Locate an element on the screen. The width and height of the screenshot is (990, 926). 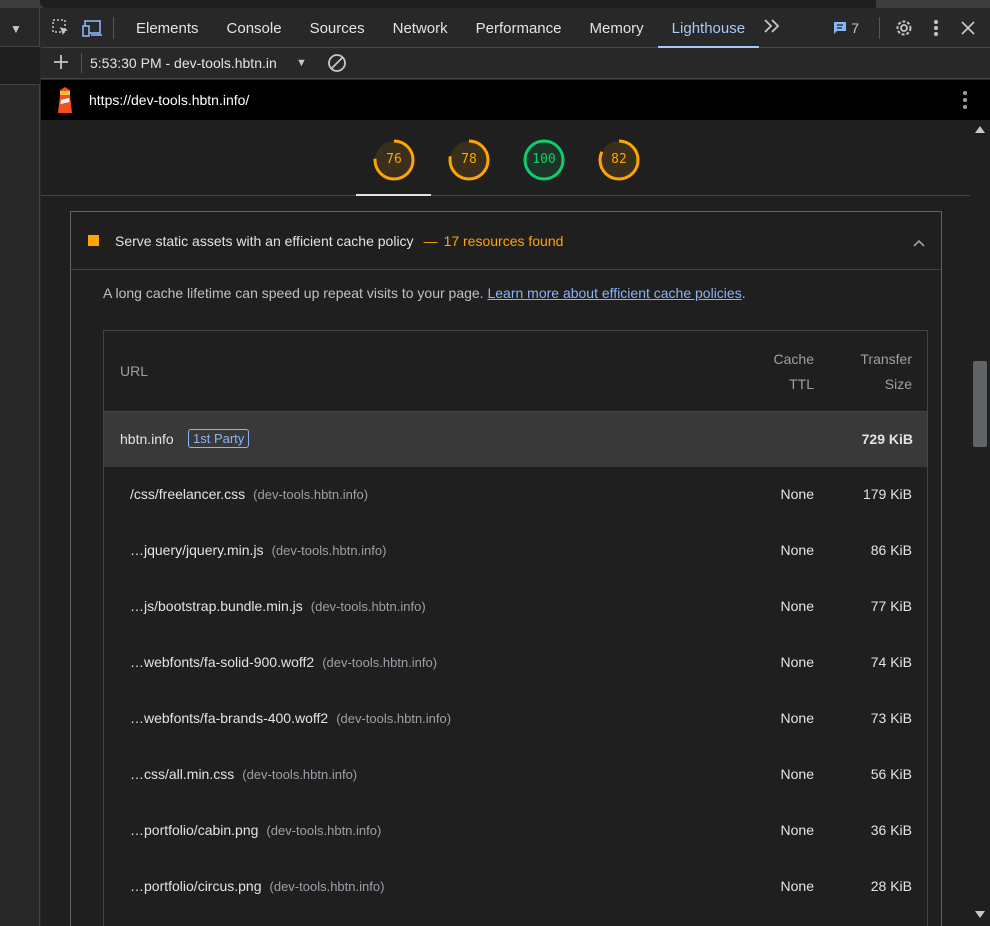
audit-display-value: 17 resources found is located at coordinates (503, 240).